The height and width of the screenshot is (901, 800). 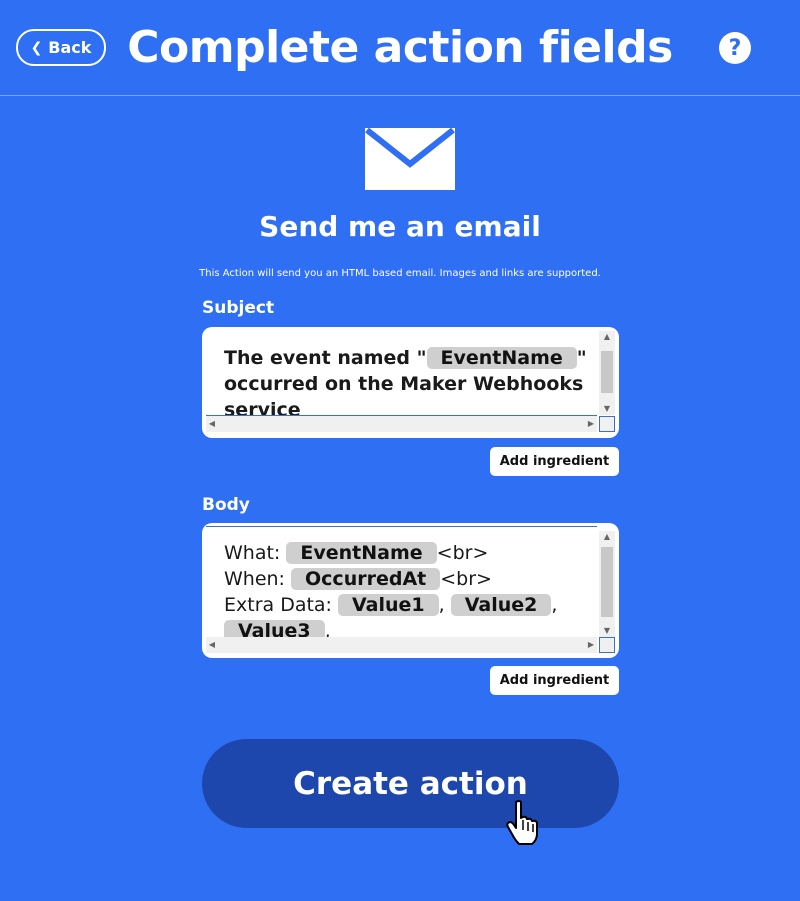 I want to click on body-add-ingredient-button: Add ingredient, so click(x=554, y=680).